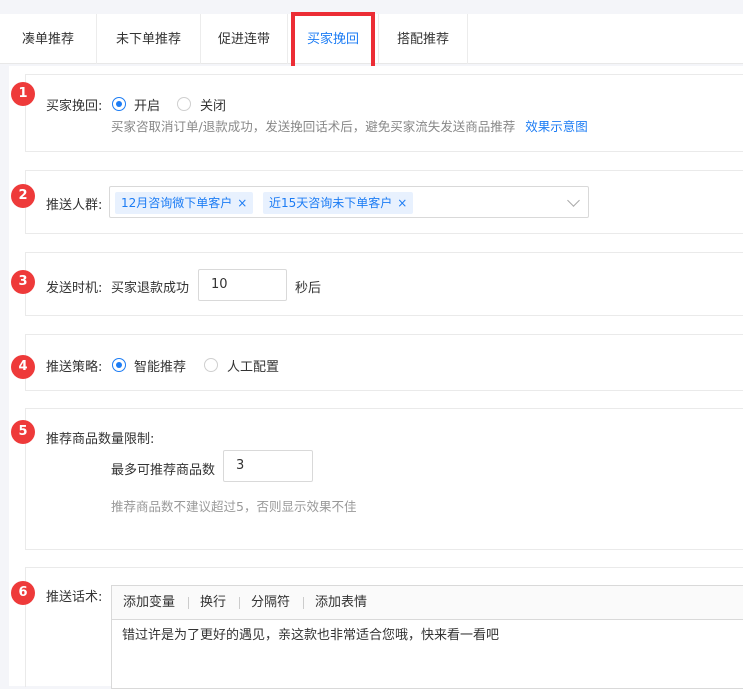 Image resolution: width=743 pixels, height=689 pixels. What do you see at coordinates (253, 365) in the screenshot?
I see `strategy-manual-label: 人工配置` at bounding box center [253, 365].